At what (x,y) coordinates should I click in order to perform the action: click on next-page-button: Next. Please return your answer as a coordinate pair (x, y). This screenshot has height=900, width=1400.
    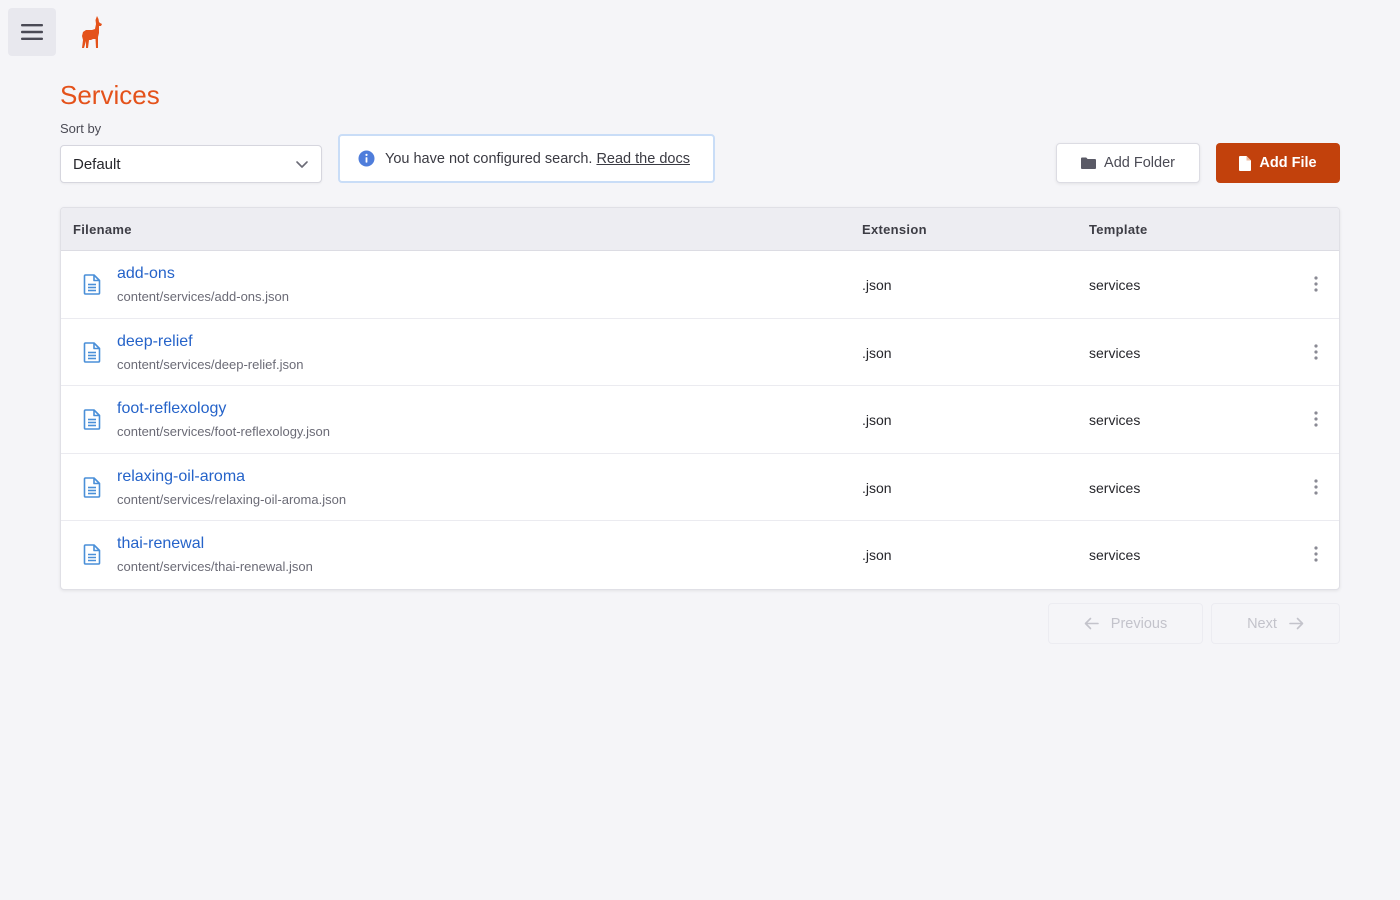
    Looking at the image, I should click on (1275, 623).